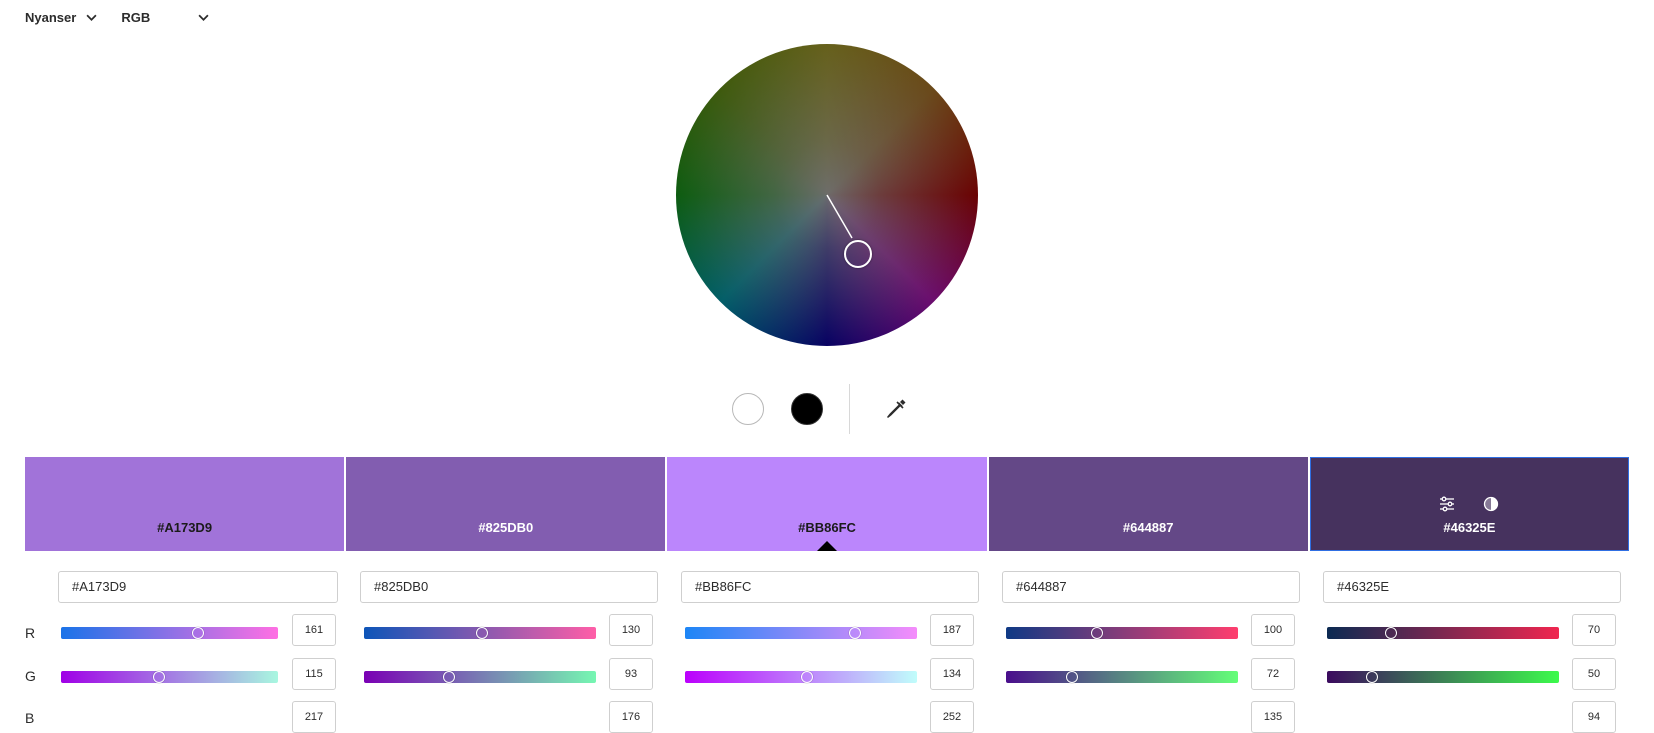 Image resolution: width=1654 pixels, height=733 pixels. I want to click on channel-label-g: G, so click(30, 676).